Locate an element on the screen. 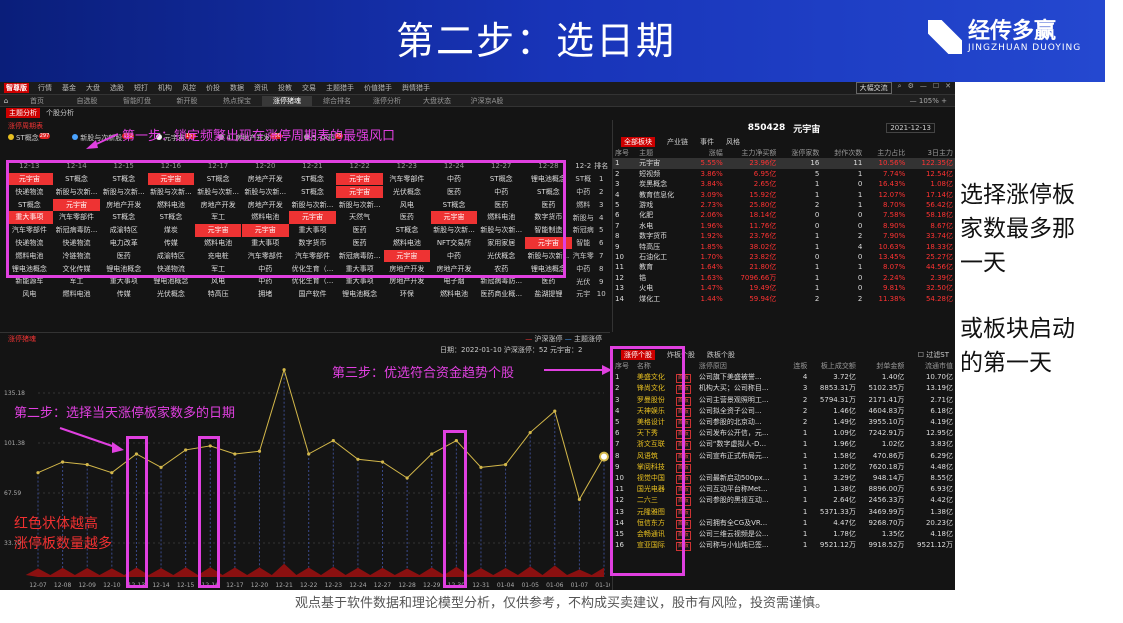 The height and width of the screenshot is (623, 1123). sector-tab-0: 全部板块 is located at coordinates (638, 142).